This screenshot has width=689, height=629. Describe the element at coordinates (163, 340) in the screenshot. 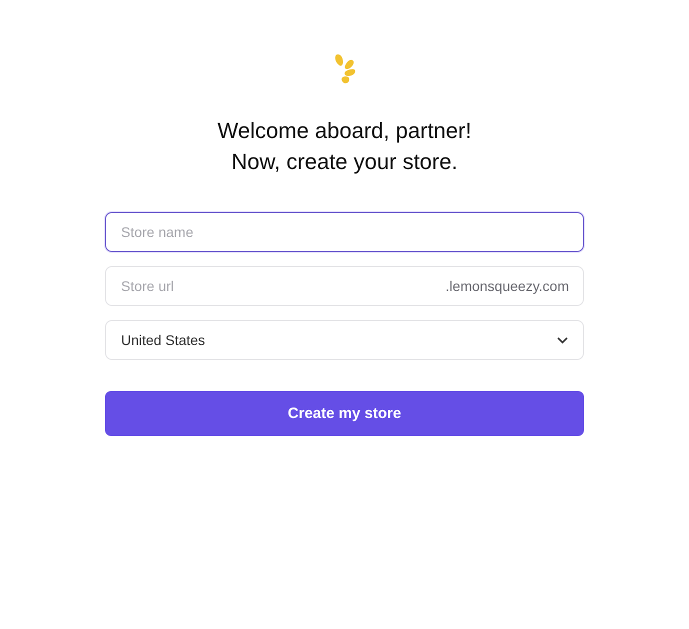

I see `country-value: United States` at that location.